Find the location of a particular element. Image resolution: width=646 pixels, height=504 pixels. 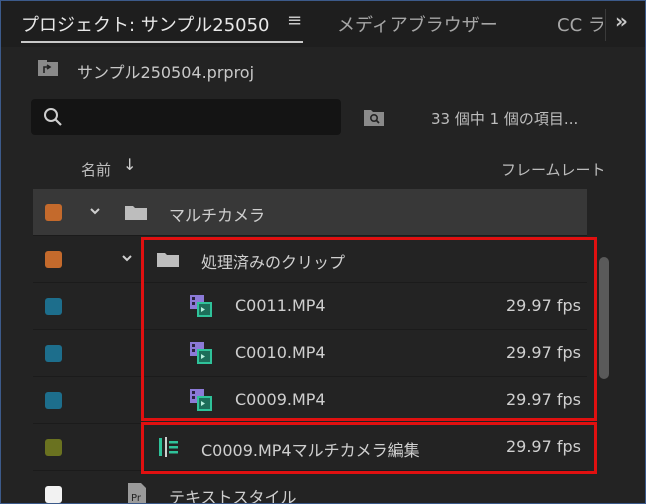

tab-media-browser: メディアブラウザー is located at coordinates (417, 24).